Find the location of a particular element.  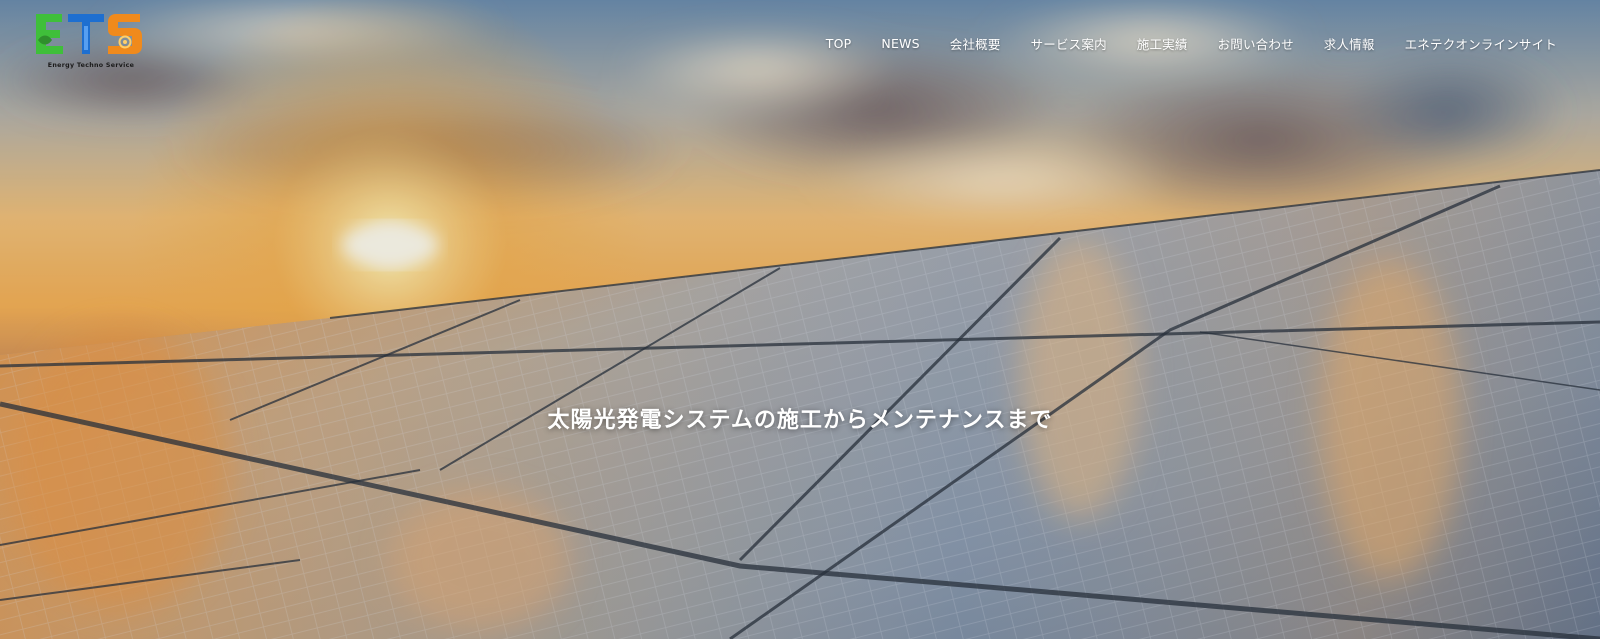

nav-item-top: TOP is located at coordinates (839, 43).